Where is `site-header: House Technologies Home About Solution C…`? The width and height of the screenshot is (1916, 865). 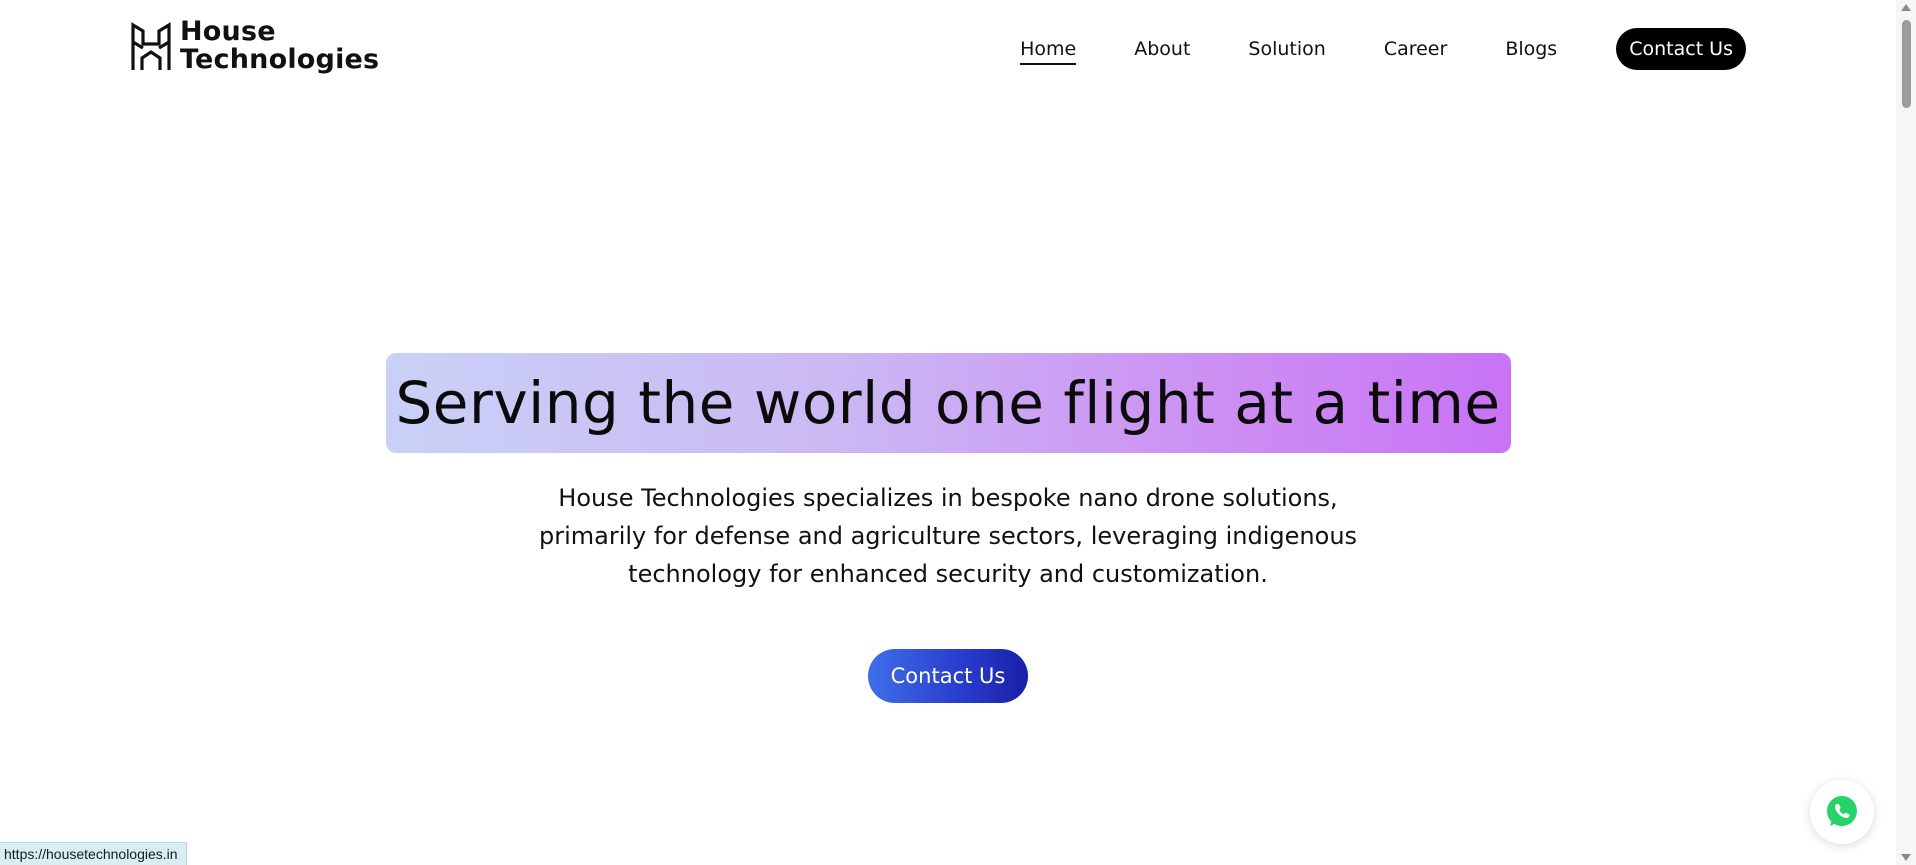 site-header: House Technologies Home About Solution C… is located at coordinates (948, 50).